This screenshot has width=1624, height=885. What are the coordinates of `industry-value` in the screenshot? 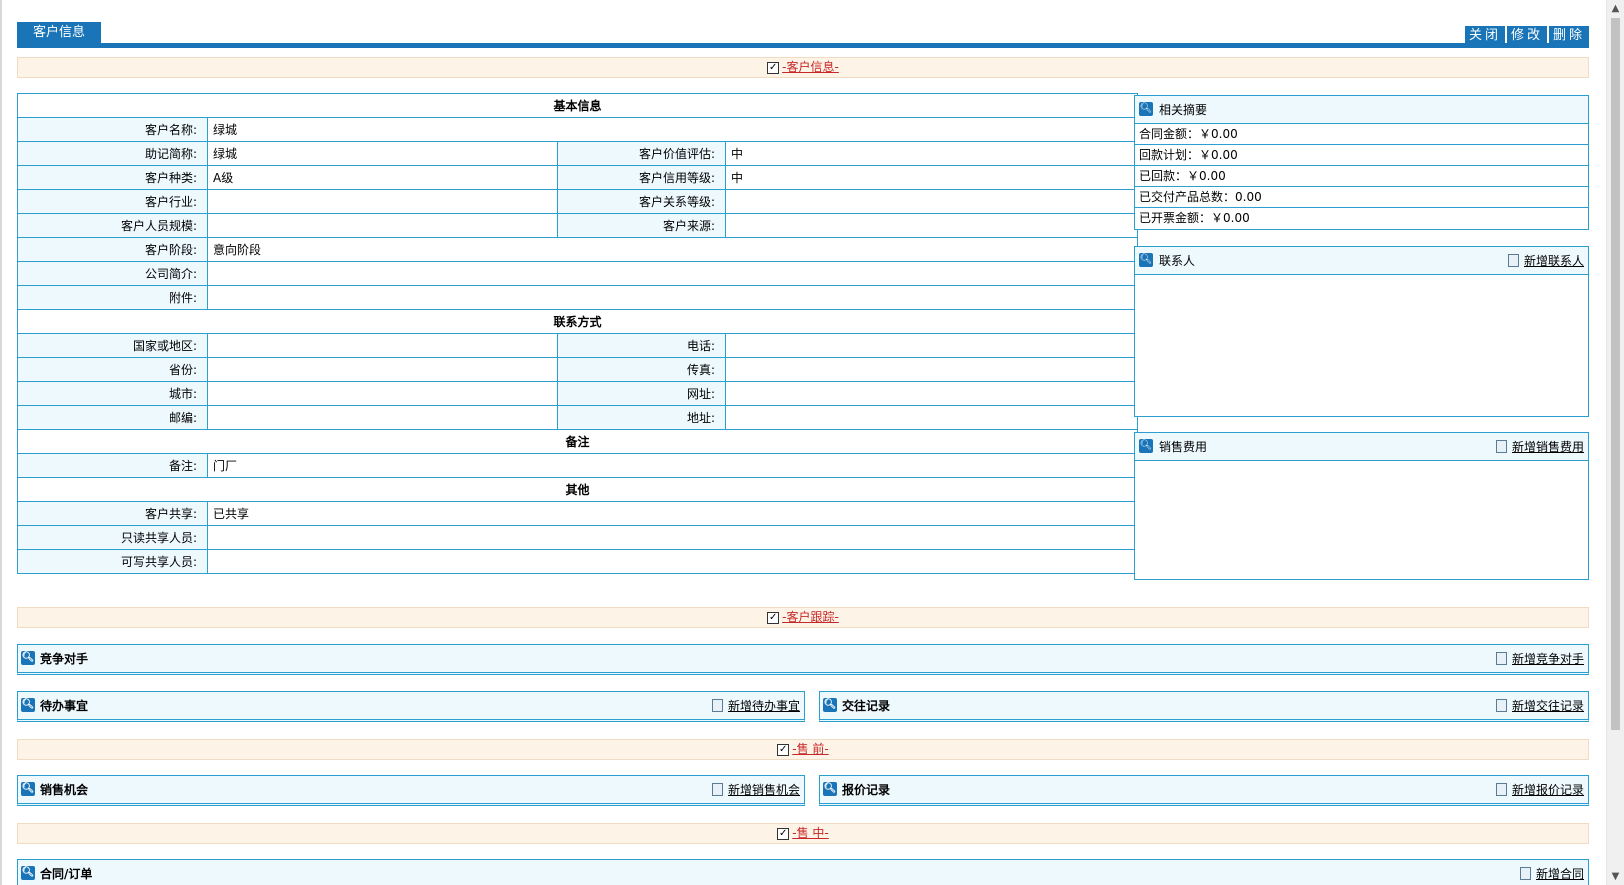 It's located at (382, 201).